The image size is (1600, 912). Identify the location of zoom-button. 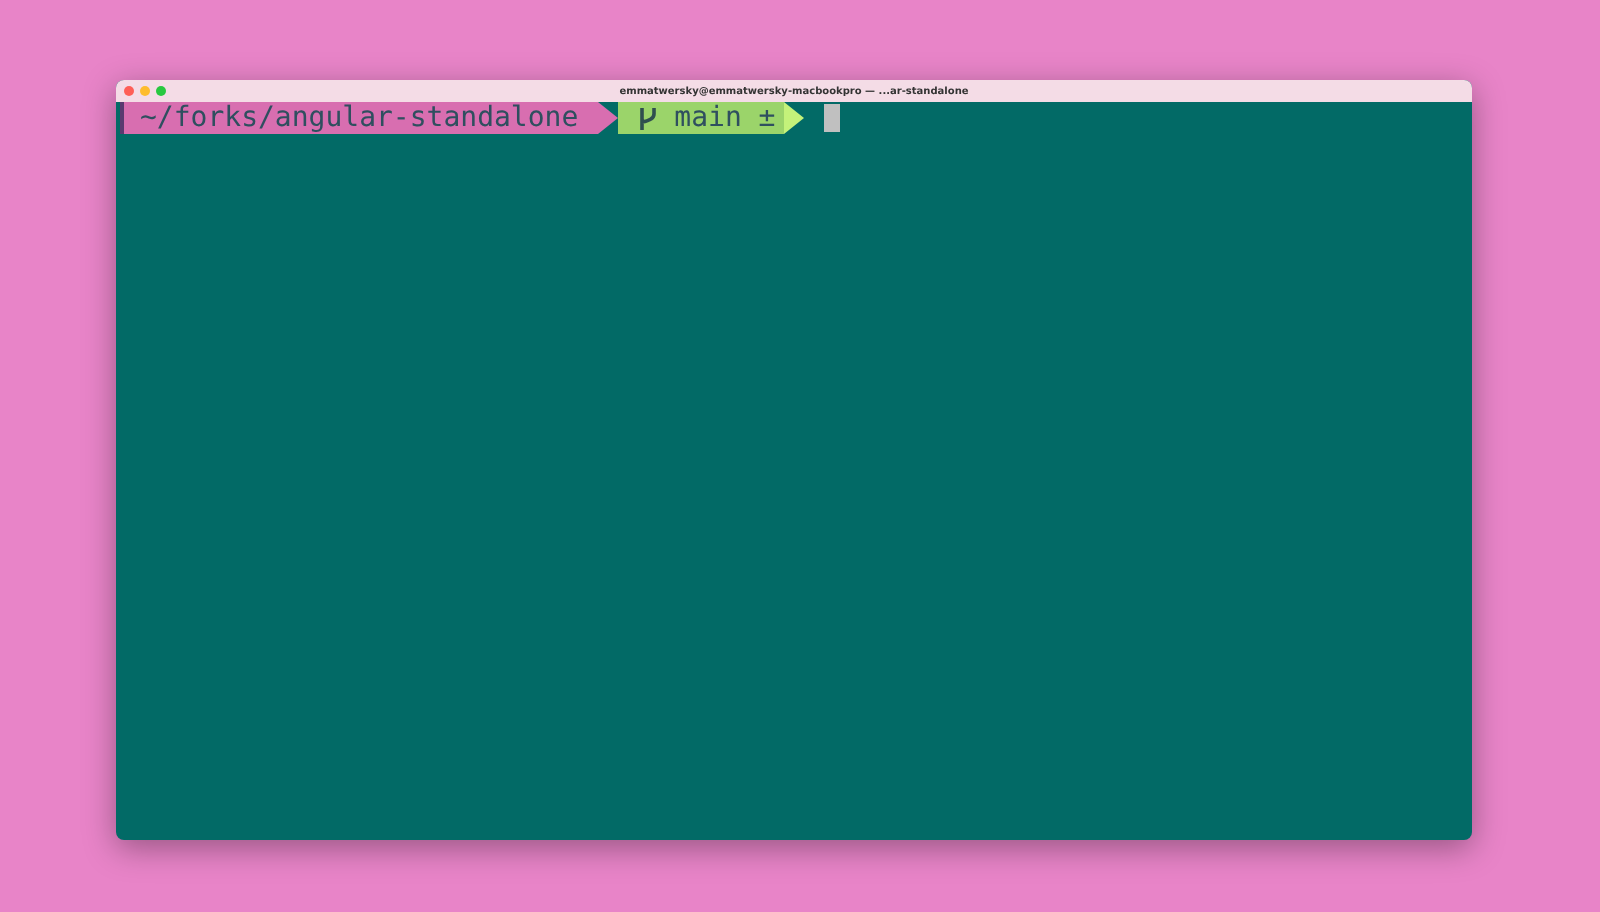
(161, 91).